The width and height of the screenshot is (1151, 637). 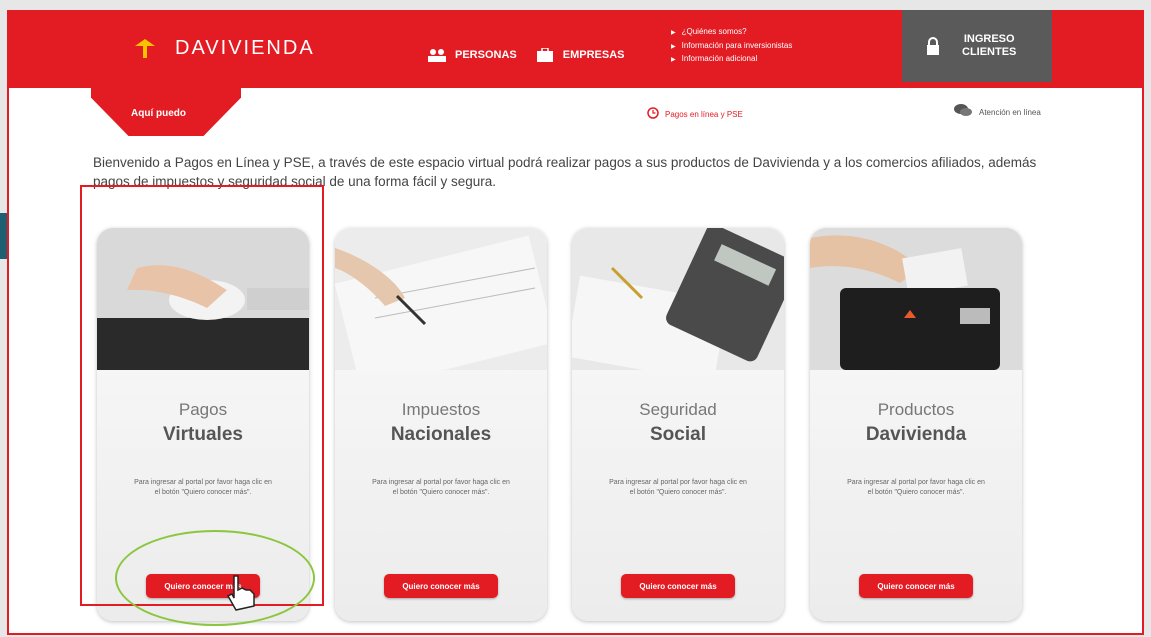 I want to click on hand-pointer-icon, so click(x=244, y=592).